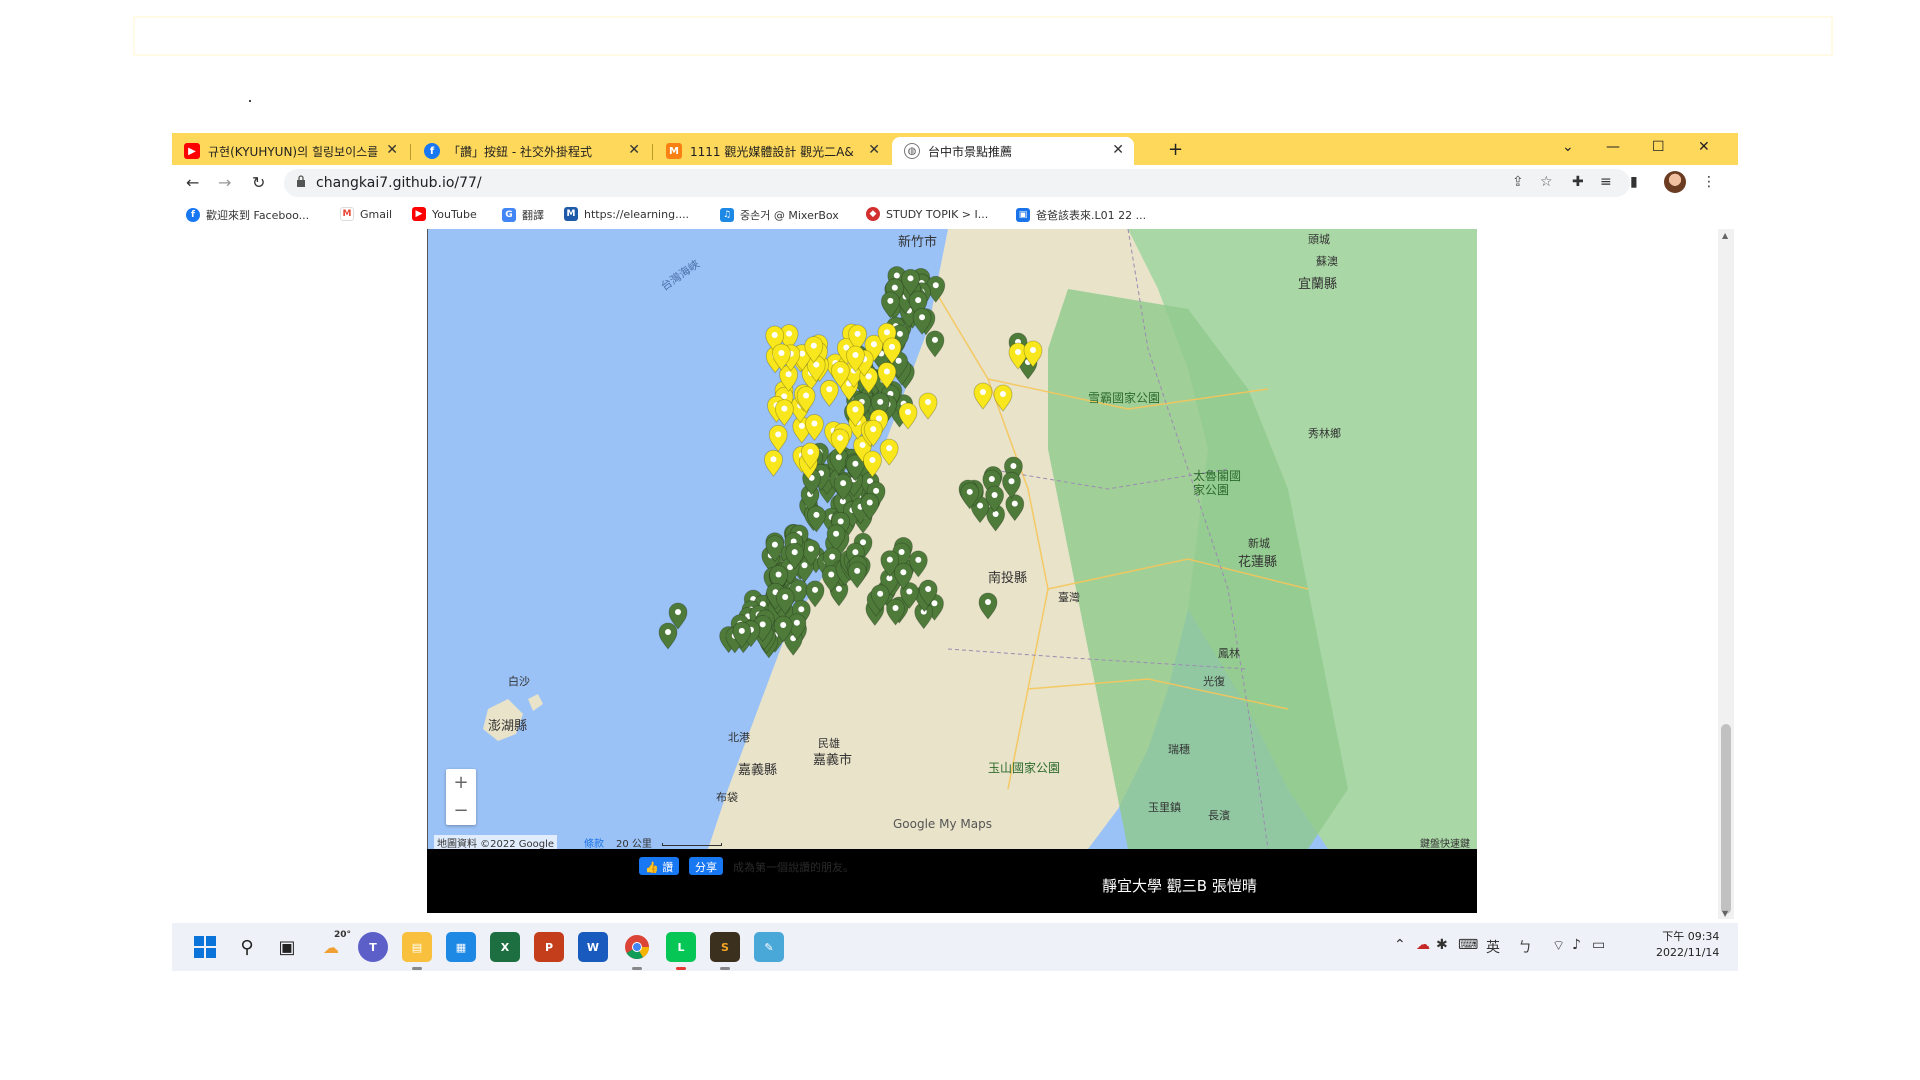 This screenshot has height=1080, width=1920. What do you see at coordinates (205, 947) in the screenshot?
I see `start-icon` at bounding box center [205, 947].